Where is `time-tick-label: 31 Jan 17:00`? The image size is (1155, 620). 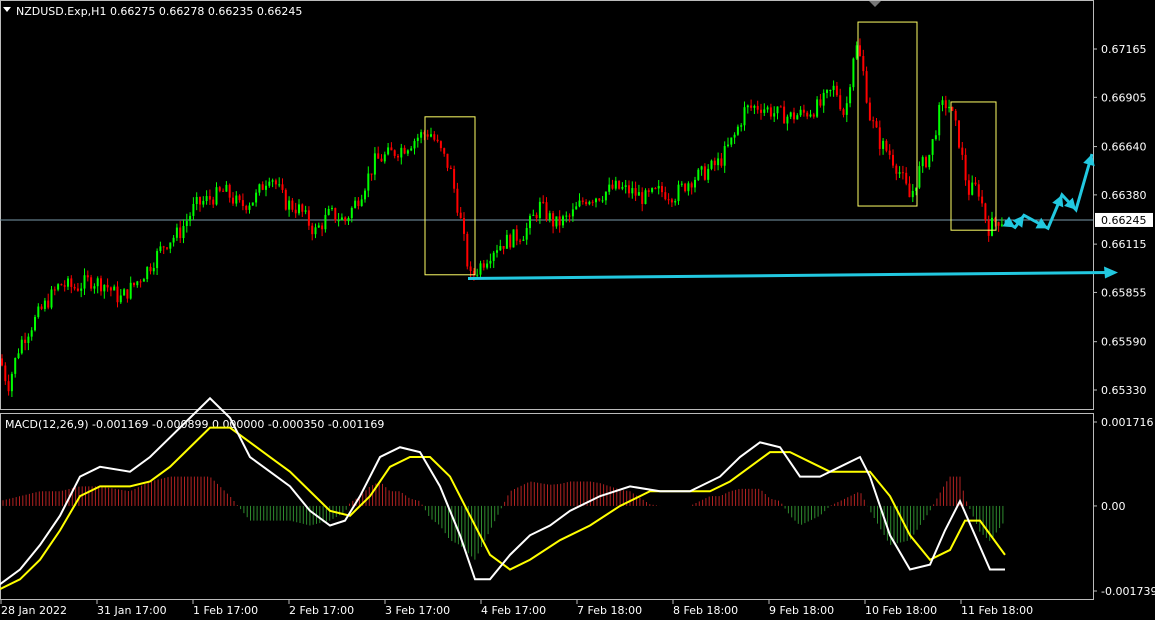
time-tick-label: 31 Jan 17:00 is located at coordinates (132, 610).